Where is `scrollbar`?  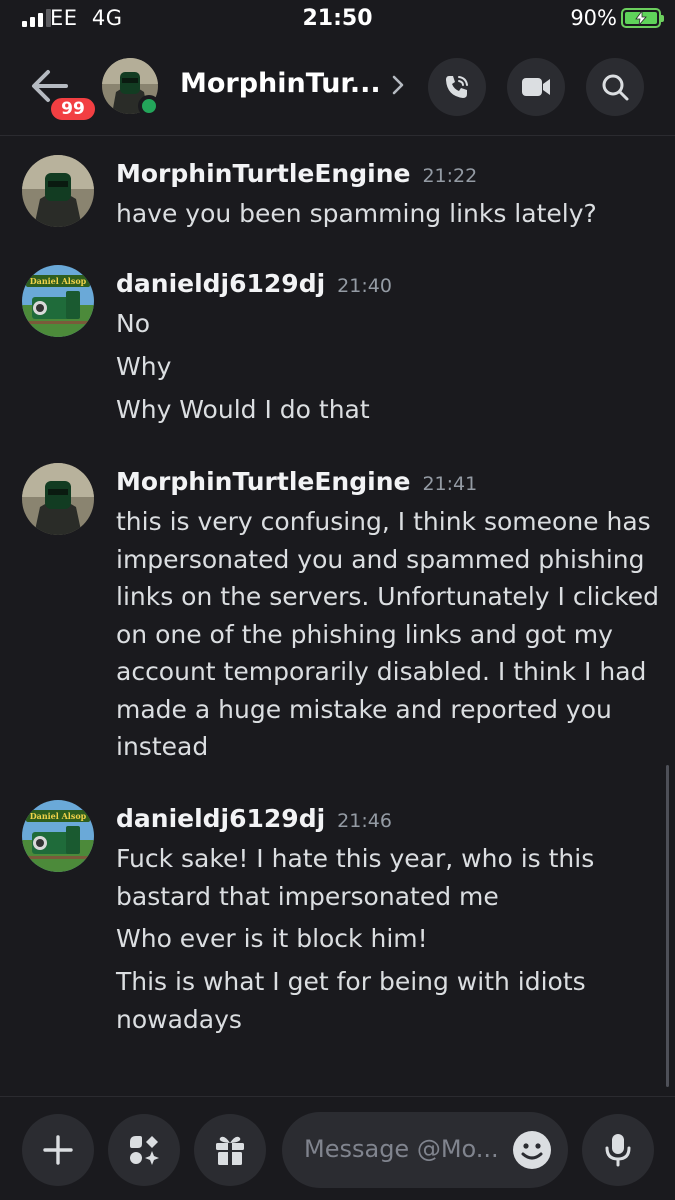
scrollbar is located at coordinates (667, 926).